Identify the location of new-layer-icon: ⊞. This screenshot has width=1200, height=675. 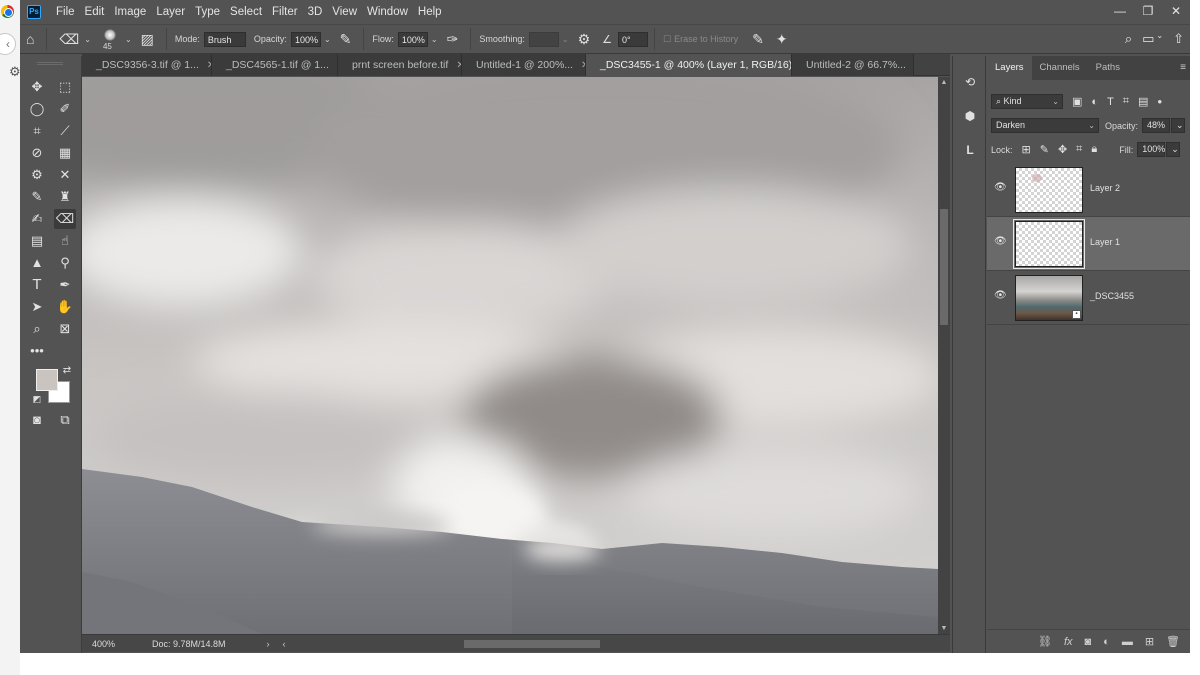
(1149, 641).